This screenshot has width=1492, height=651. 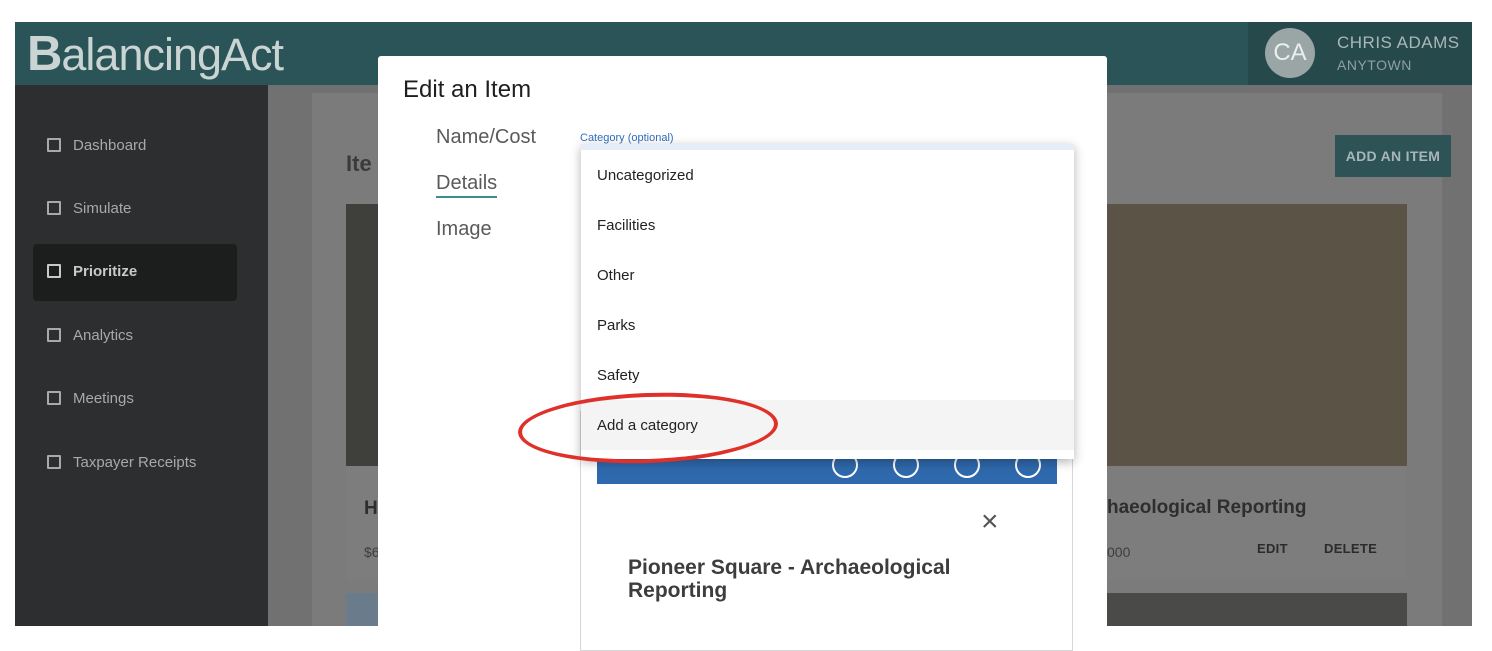 I want to click on item-card: haeological Reporting 000 EDIT DELETE, so click(x=1257, y=392).